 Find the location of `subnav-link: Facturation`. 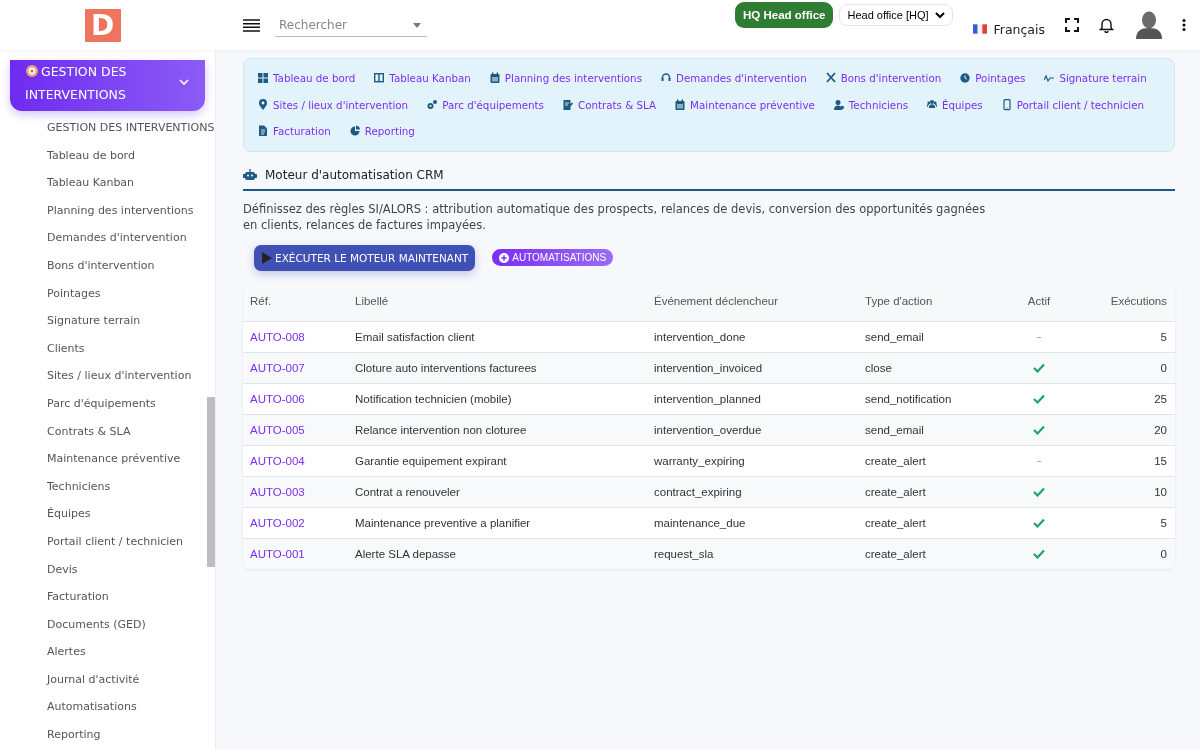

subnav-link: Facturation is located at coordinates (294, 131).